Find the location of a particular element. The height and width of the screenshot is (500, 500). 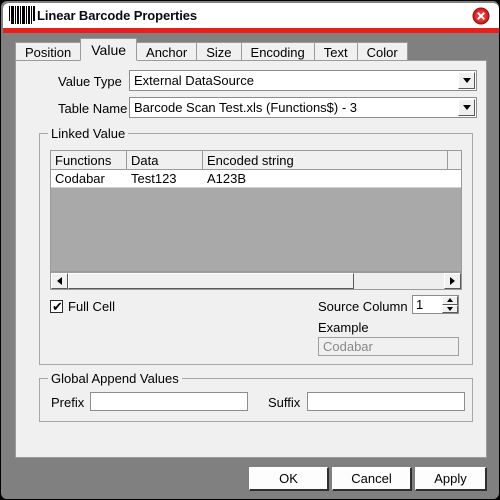

example-value-field: Codabar is located at coordinates (388, 346).